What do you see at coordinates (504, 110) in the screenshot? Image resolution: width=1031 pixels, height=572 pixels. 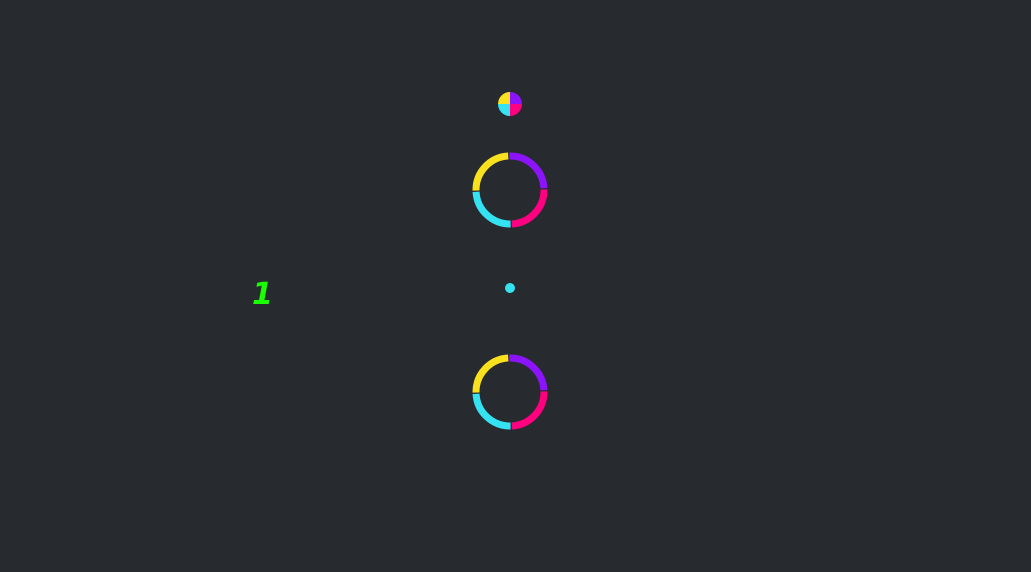 I see `color-switcher-quadrant-cyan` at bounding box center [504, 110].